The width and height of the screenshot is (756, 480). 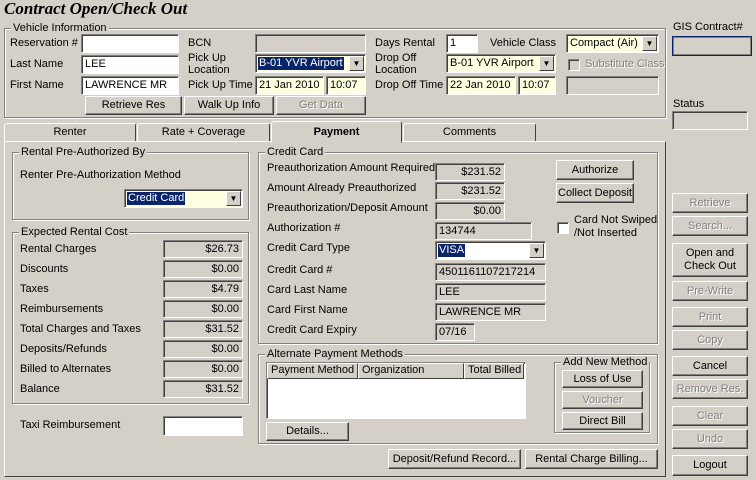 What do you see at coordinates (710, 340) in the screenshot?
I see `copy-button: Copy` at bounding box center [710, 340].